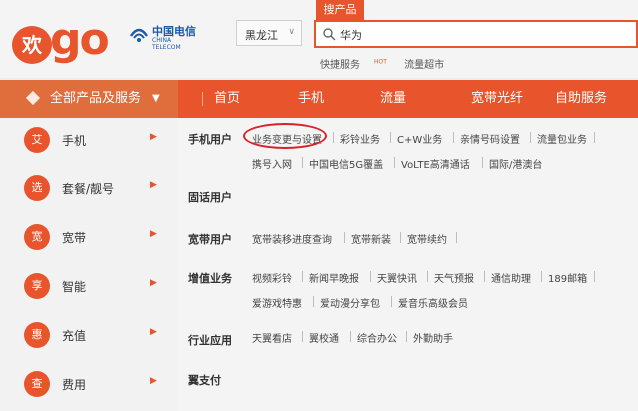 This screenshot has height=411, width=638. What do you see at coordinates (80, 39) in the screenshot?
I see `logo-go: go` at bounding box center [80, 39].